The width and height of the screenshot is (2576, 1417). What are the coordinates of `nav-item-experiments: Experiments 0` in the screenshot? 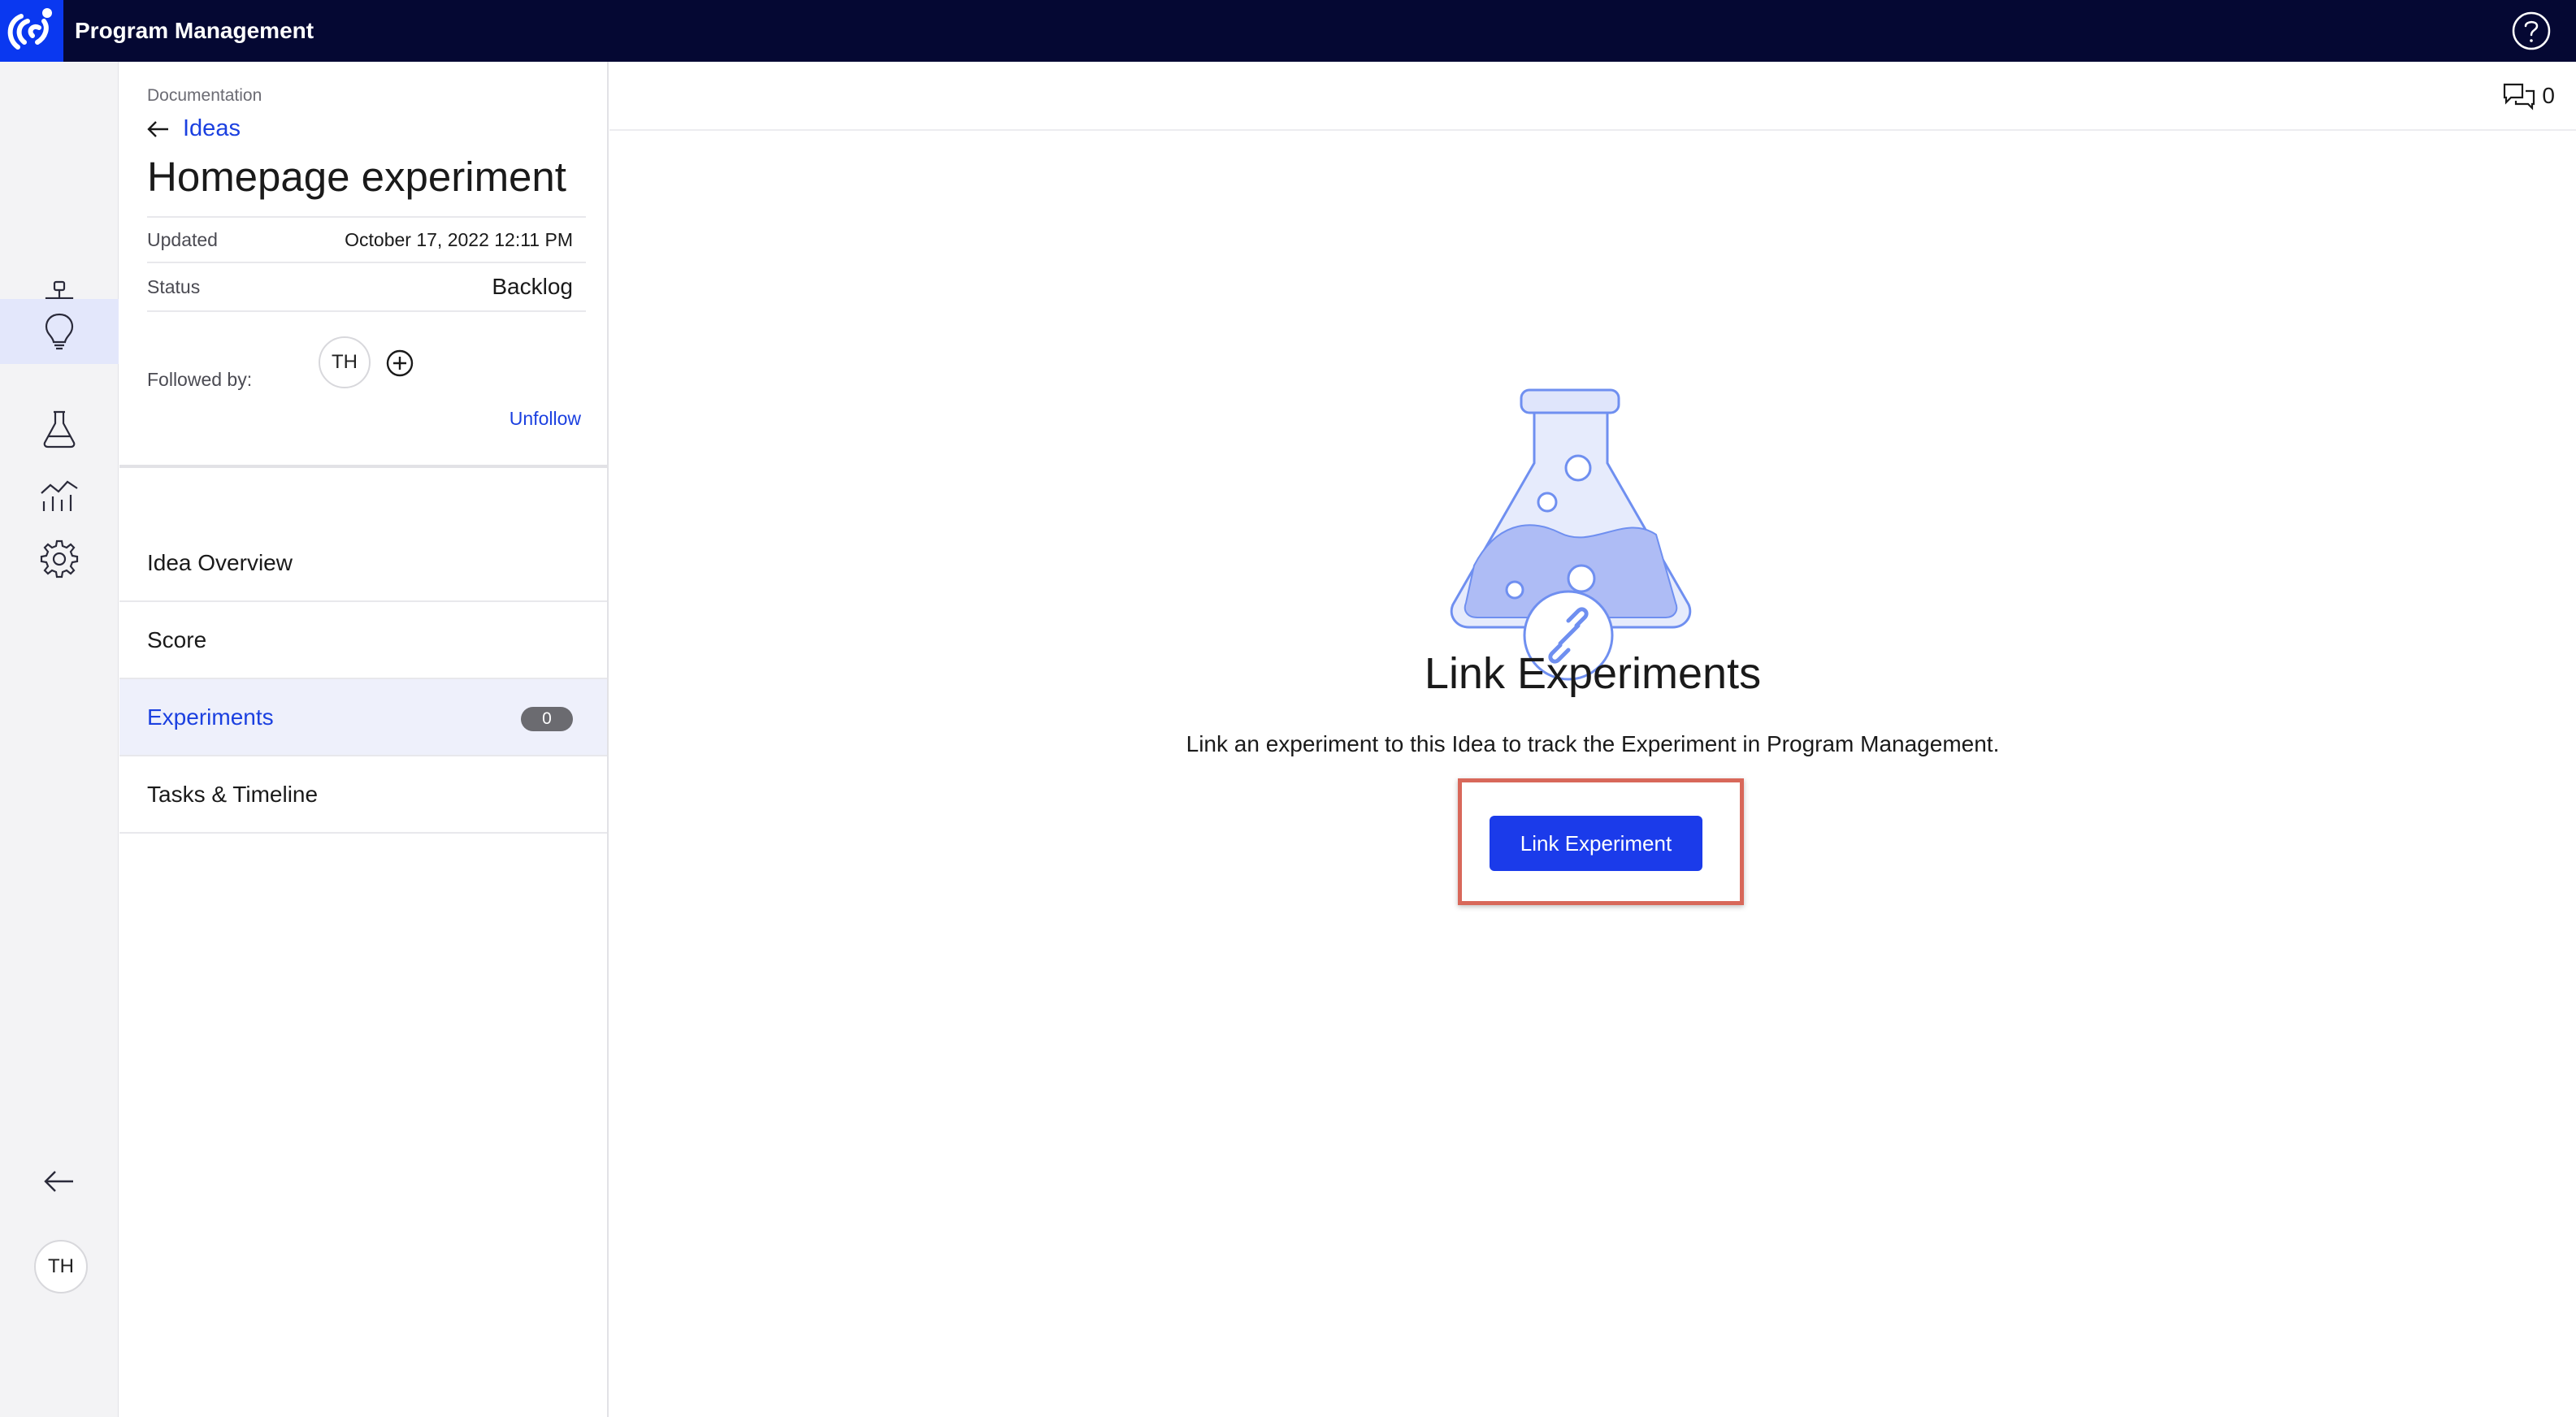 It's located at (363, 717).